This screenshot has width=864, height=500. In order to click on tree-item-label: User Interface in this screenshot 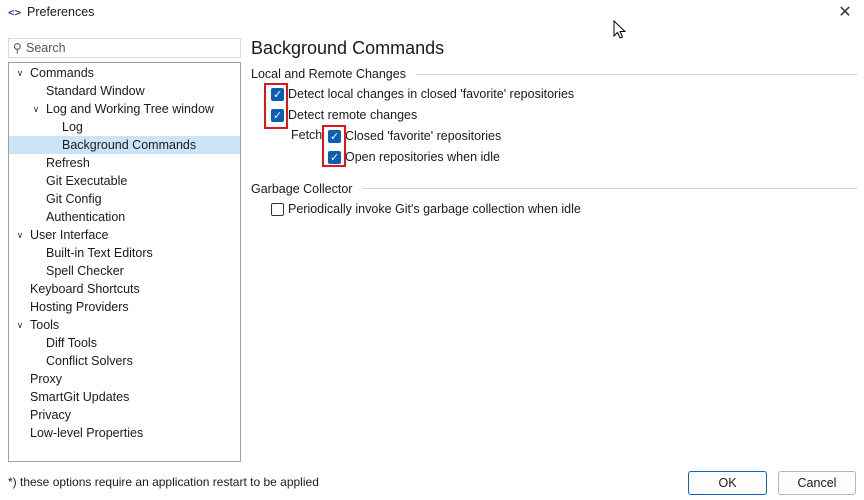, I will do `click(69, 235)`.